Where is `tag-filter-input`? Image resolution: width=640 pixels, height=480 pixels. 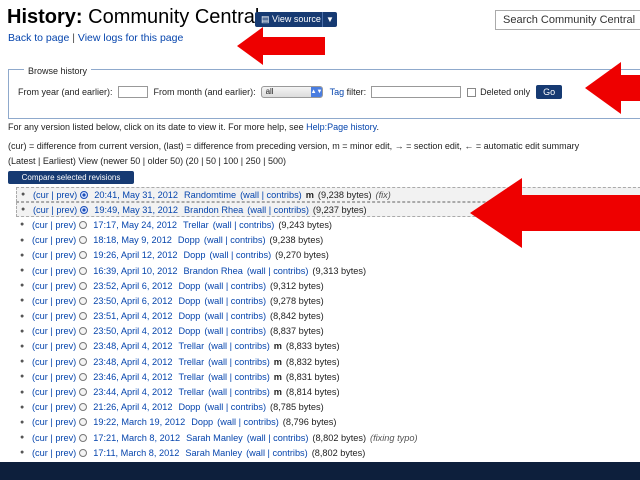
tag-filter-input is located at coordinates (416, 92).